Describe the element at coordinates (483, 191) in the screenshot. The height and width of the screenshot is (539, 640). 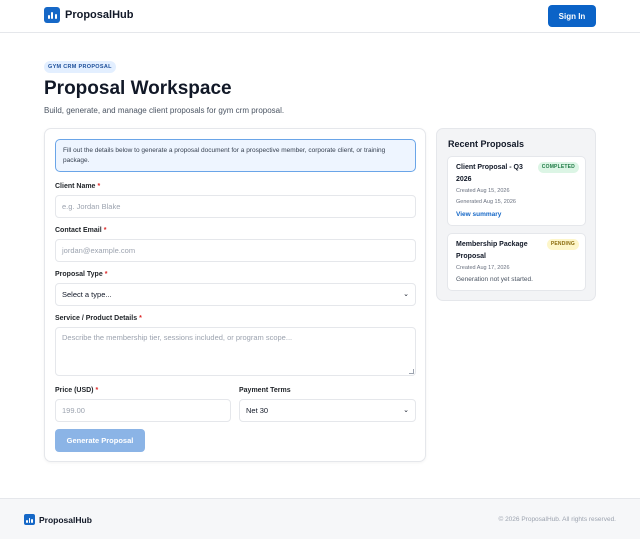
I see `created-date: Created Aug 15, 2026` at that location.